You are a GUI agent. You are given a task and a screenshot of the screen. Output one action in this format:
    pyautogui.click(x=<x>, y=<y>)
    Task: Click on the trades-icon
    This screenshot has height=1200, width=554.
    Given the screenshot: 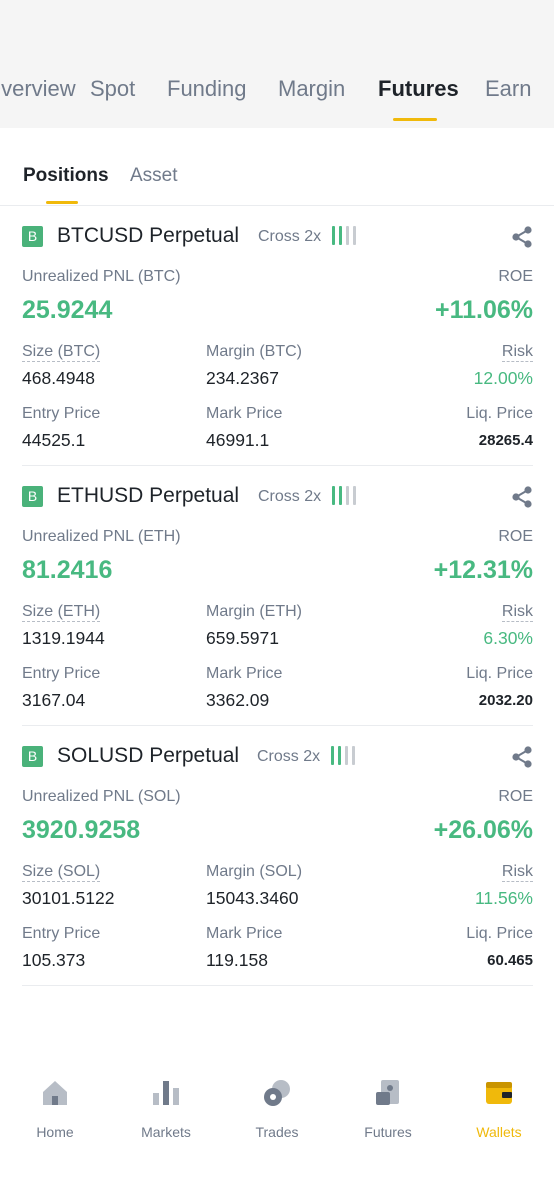 What is the action you would take?
    pyautogui.click(x=277, y=1093)
    